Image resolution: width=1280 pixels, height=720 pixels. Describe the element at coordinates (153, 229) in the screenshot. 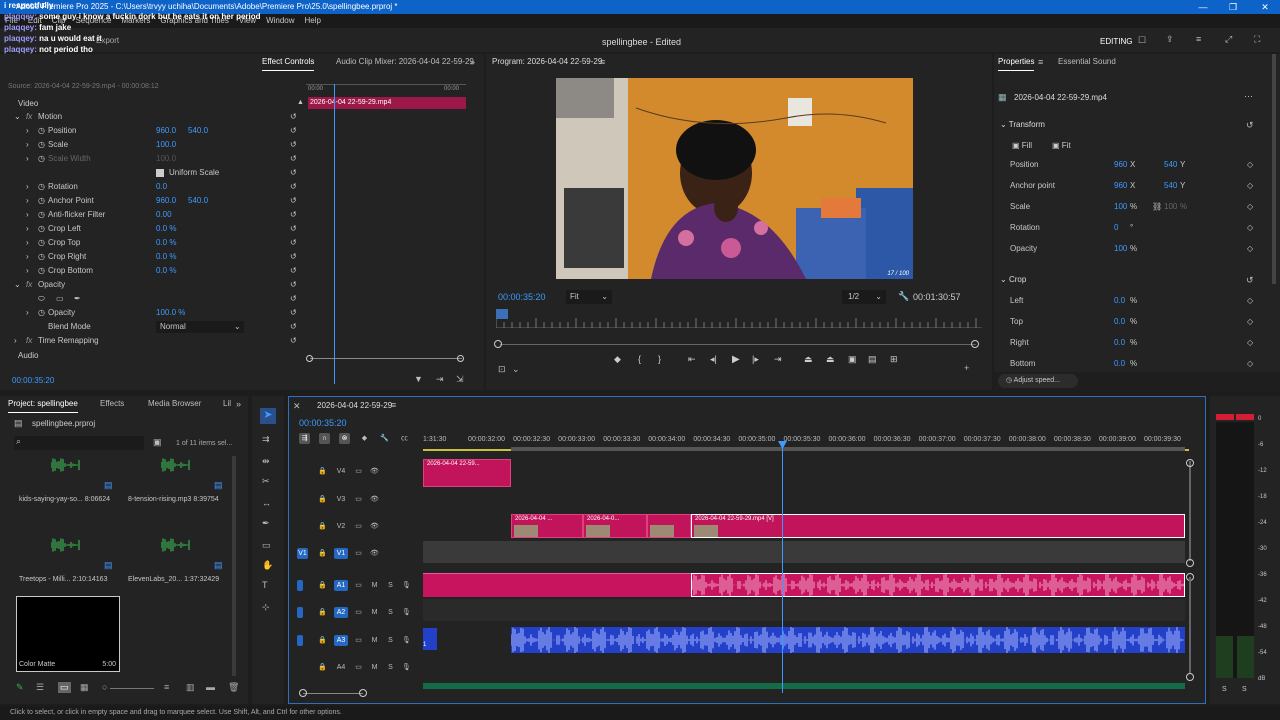

I see `ec-param-row: › ◷ Crop Left 0.0 % ↺` at that location.